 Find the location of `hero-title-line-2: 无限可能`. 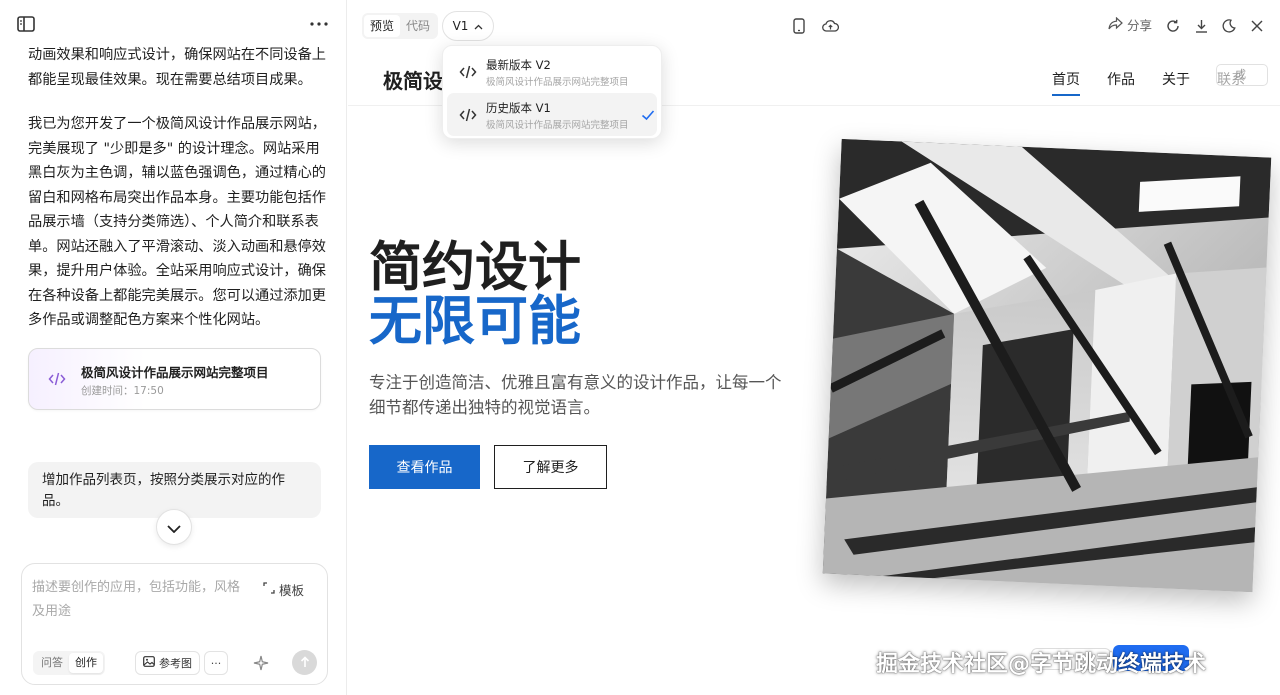

hero-title-line-2: 无限可能 is located at coordinates (475, 321).